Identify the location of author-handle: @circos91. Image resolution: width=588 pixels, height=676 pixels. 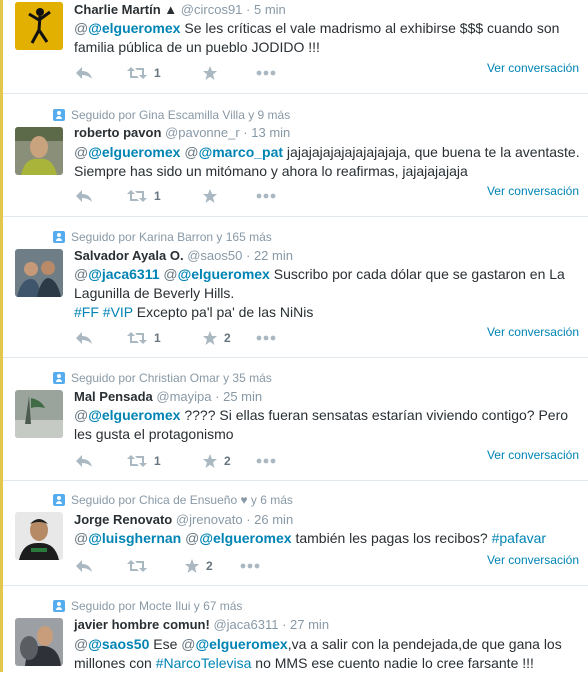
(212, 9).